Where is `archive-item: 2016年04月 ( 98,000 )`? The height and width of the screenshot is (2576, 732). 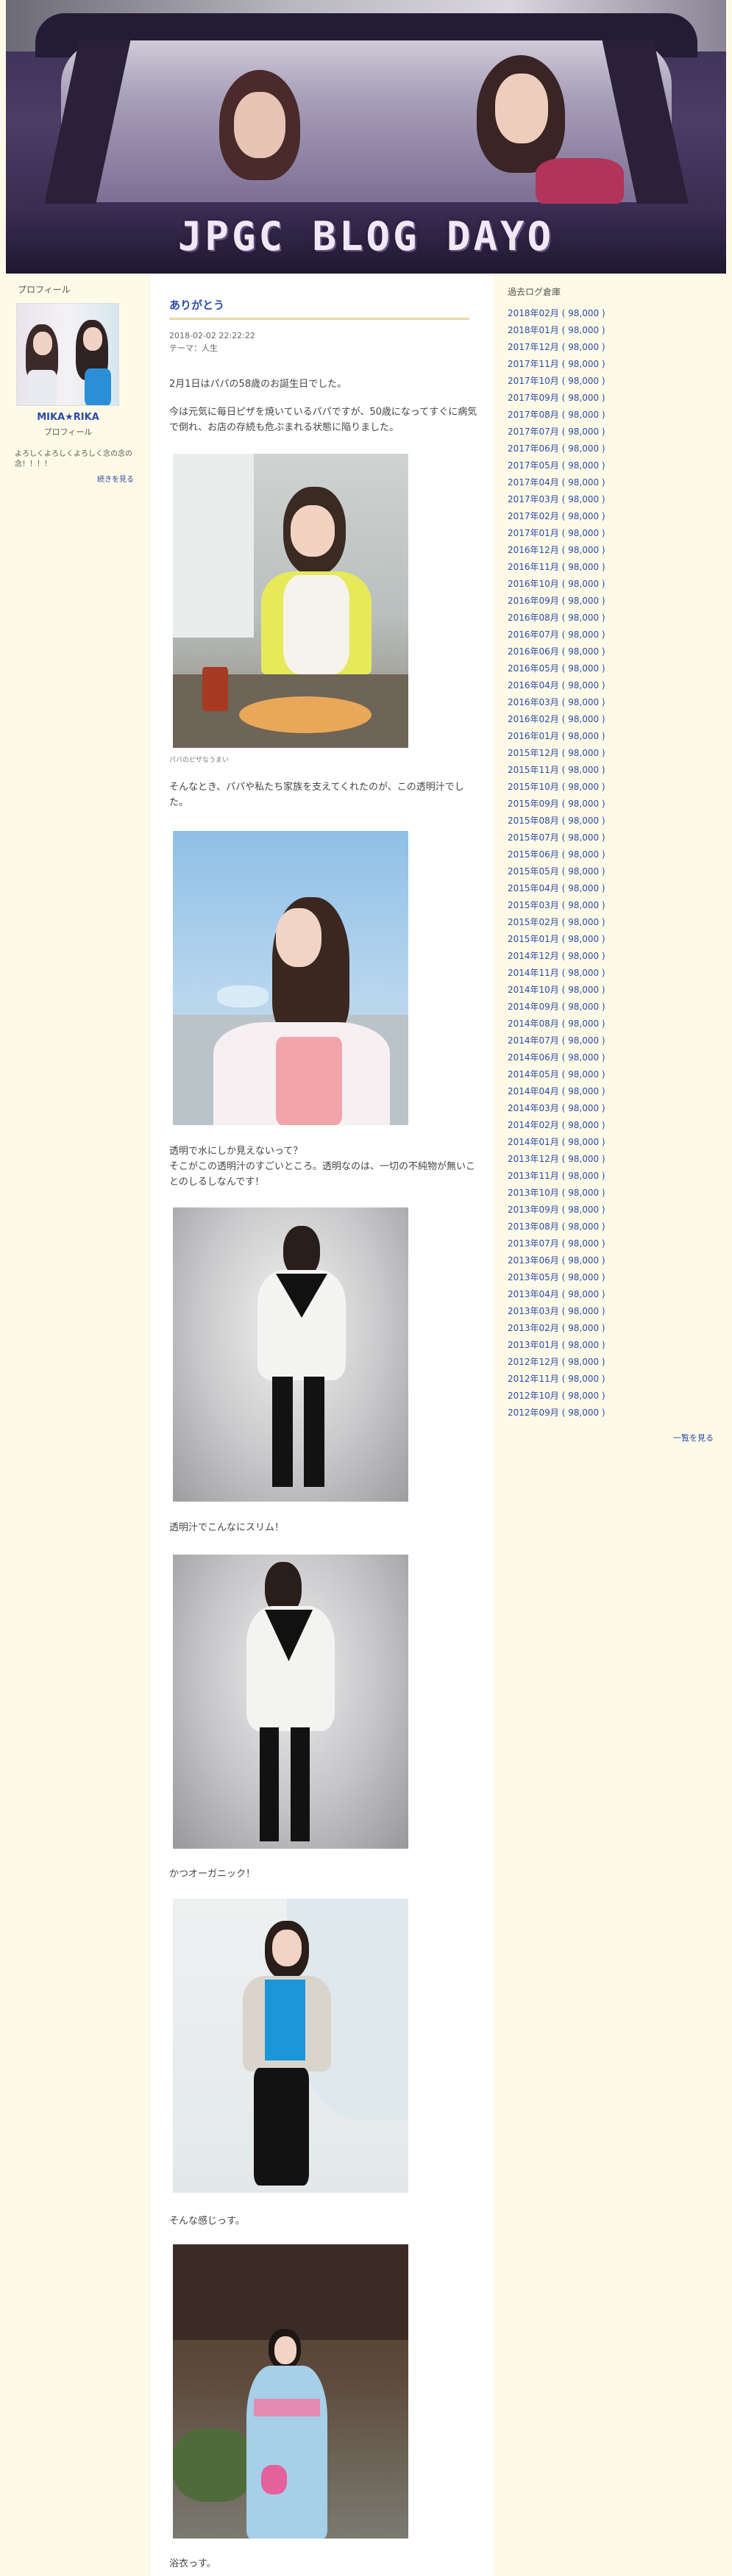
archive-item: 2016年04月 ( 98,000 ) is located at coordinates (614, 685).